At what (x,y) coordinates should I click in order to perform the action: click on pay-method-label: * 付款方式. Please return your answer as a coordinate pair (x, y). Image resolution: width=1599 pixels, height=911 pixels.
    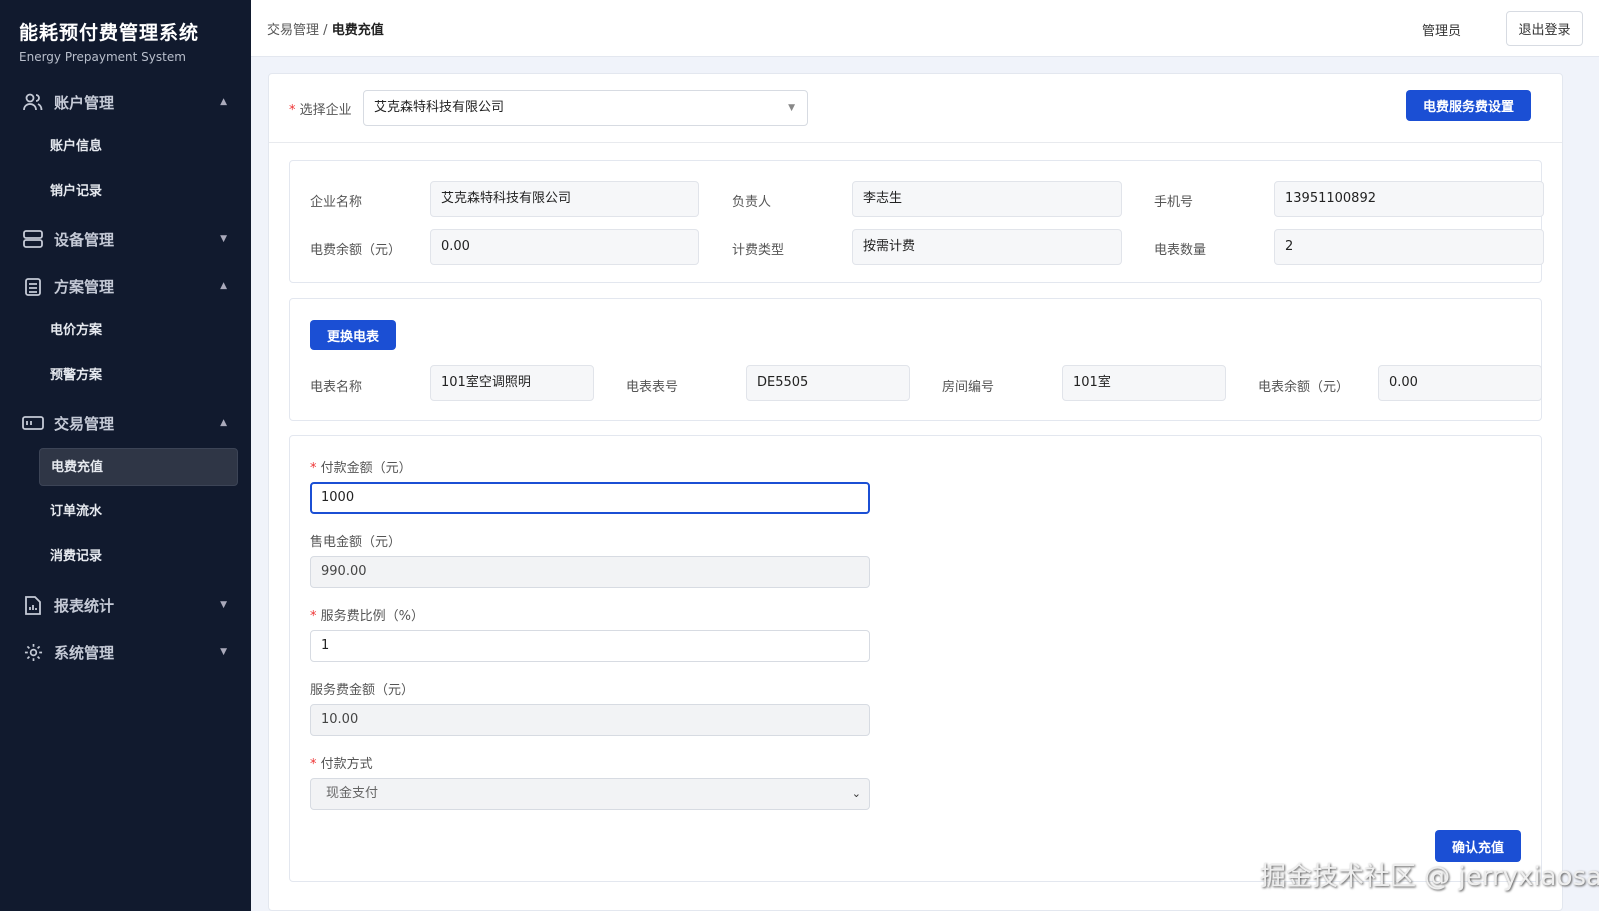
    Looking at the image, I should click on (341, 764).